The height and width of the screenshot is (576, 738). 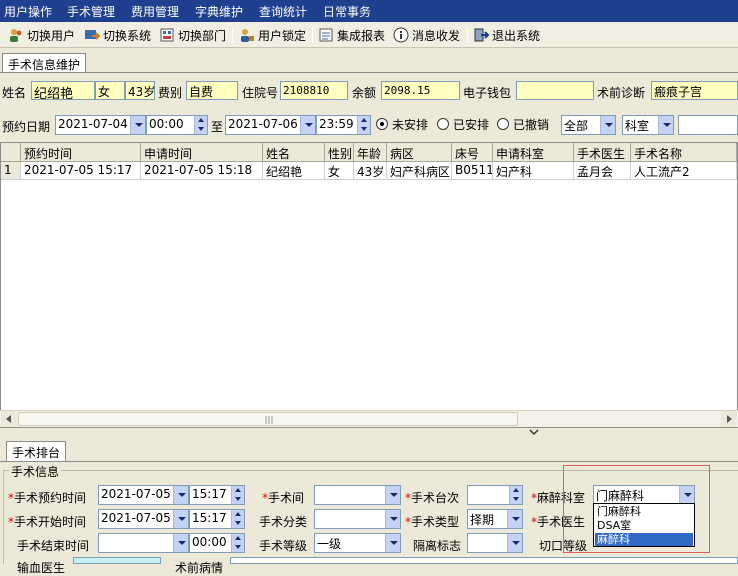 I want to click on sequence-label-text: 手术台次, so click(x=435, y=498).